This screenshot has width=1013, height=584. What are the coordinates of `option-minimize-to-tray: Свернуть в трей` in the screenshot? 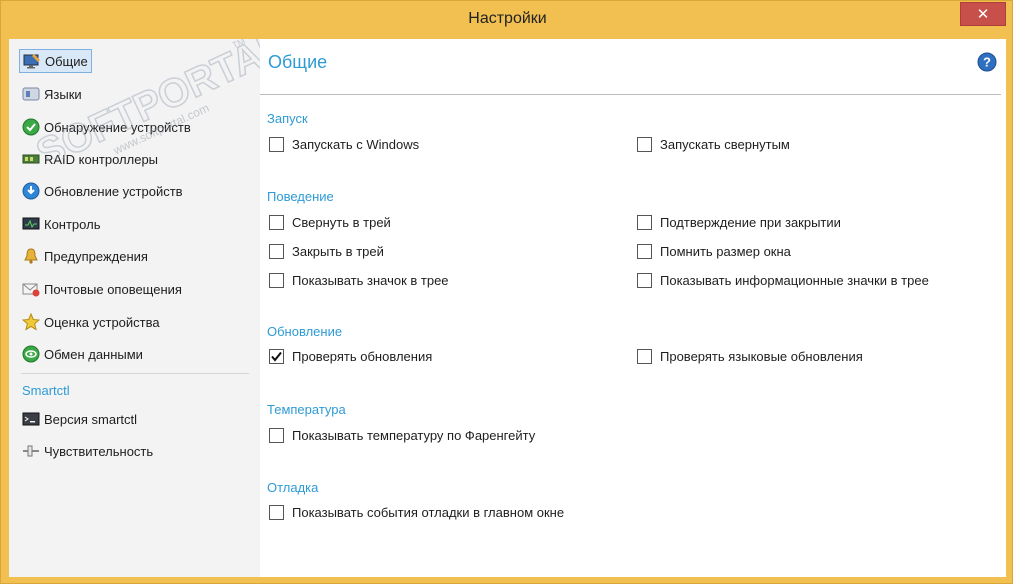 It's located at (330, 222).